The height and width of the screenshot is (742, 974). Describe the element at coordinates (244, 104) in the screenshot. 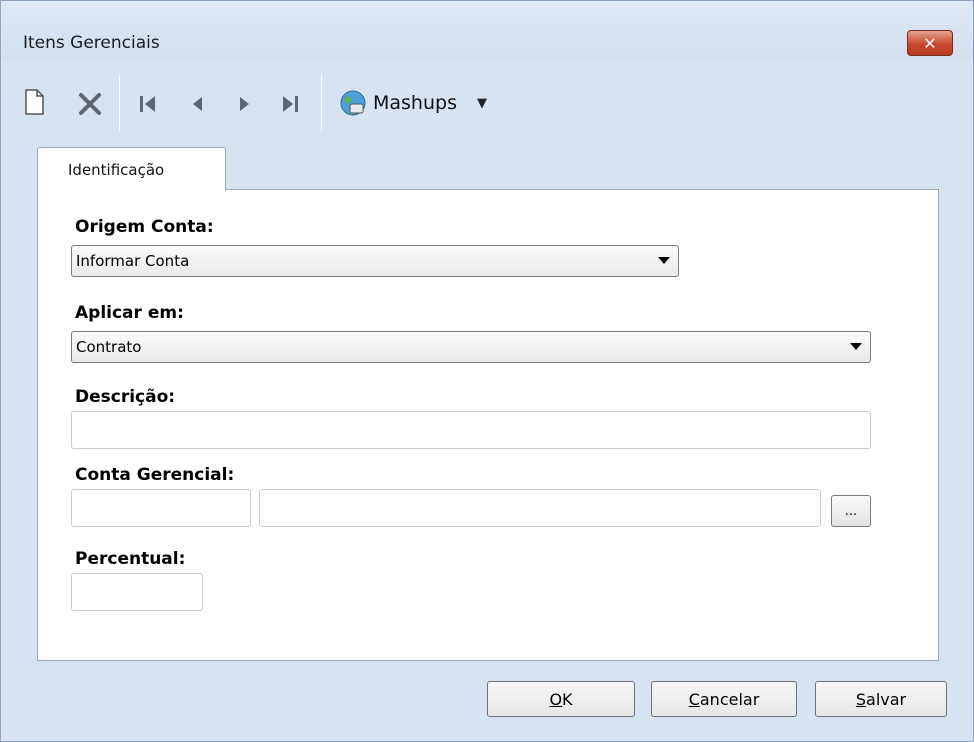

I see `next-record-icon` at that location.